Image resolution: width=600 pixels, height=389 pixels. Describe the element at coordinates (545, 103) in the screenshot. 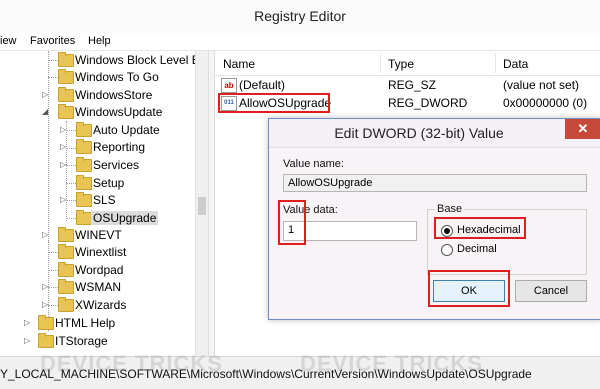

I see `value-data: 0x00000000 (0)` at that location.